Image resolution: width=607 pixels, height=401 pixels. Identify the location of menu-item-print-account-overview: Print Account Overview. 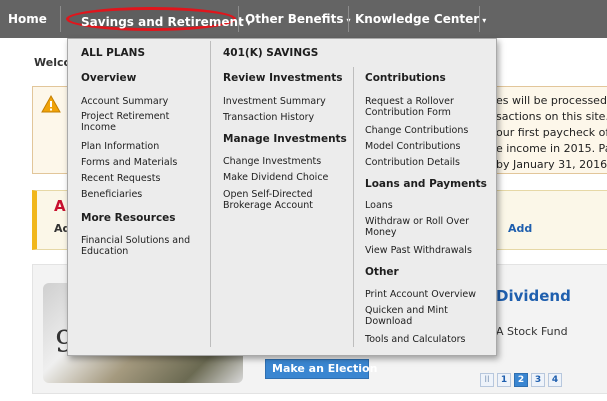
(420, 294).